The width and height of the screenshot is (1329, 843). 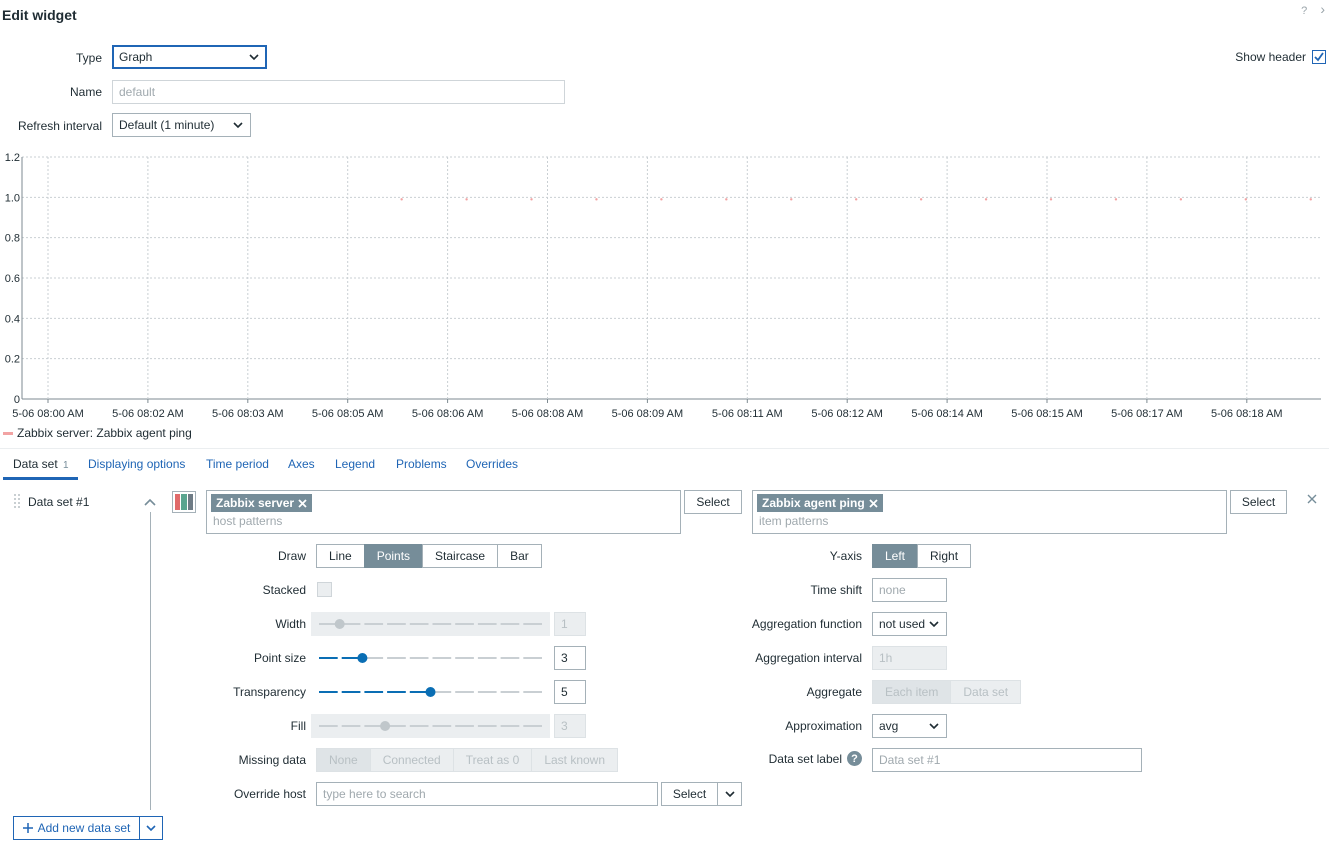 I want to click on tab-data-set: Data set 1, so click(x=41, y=464).